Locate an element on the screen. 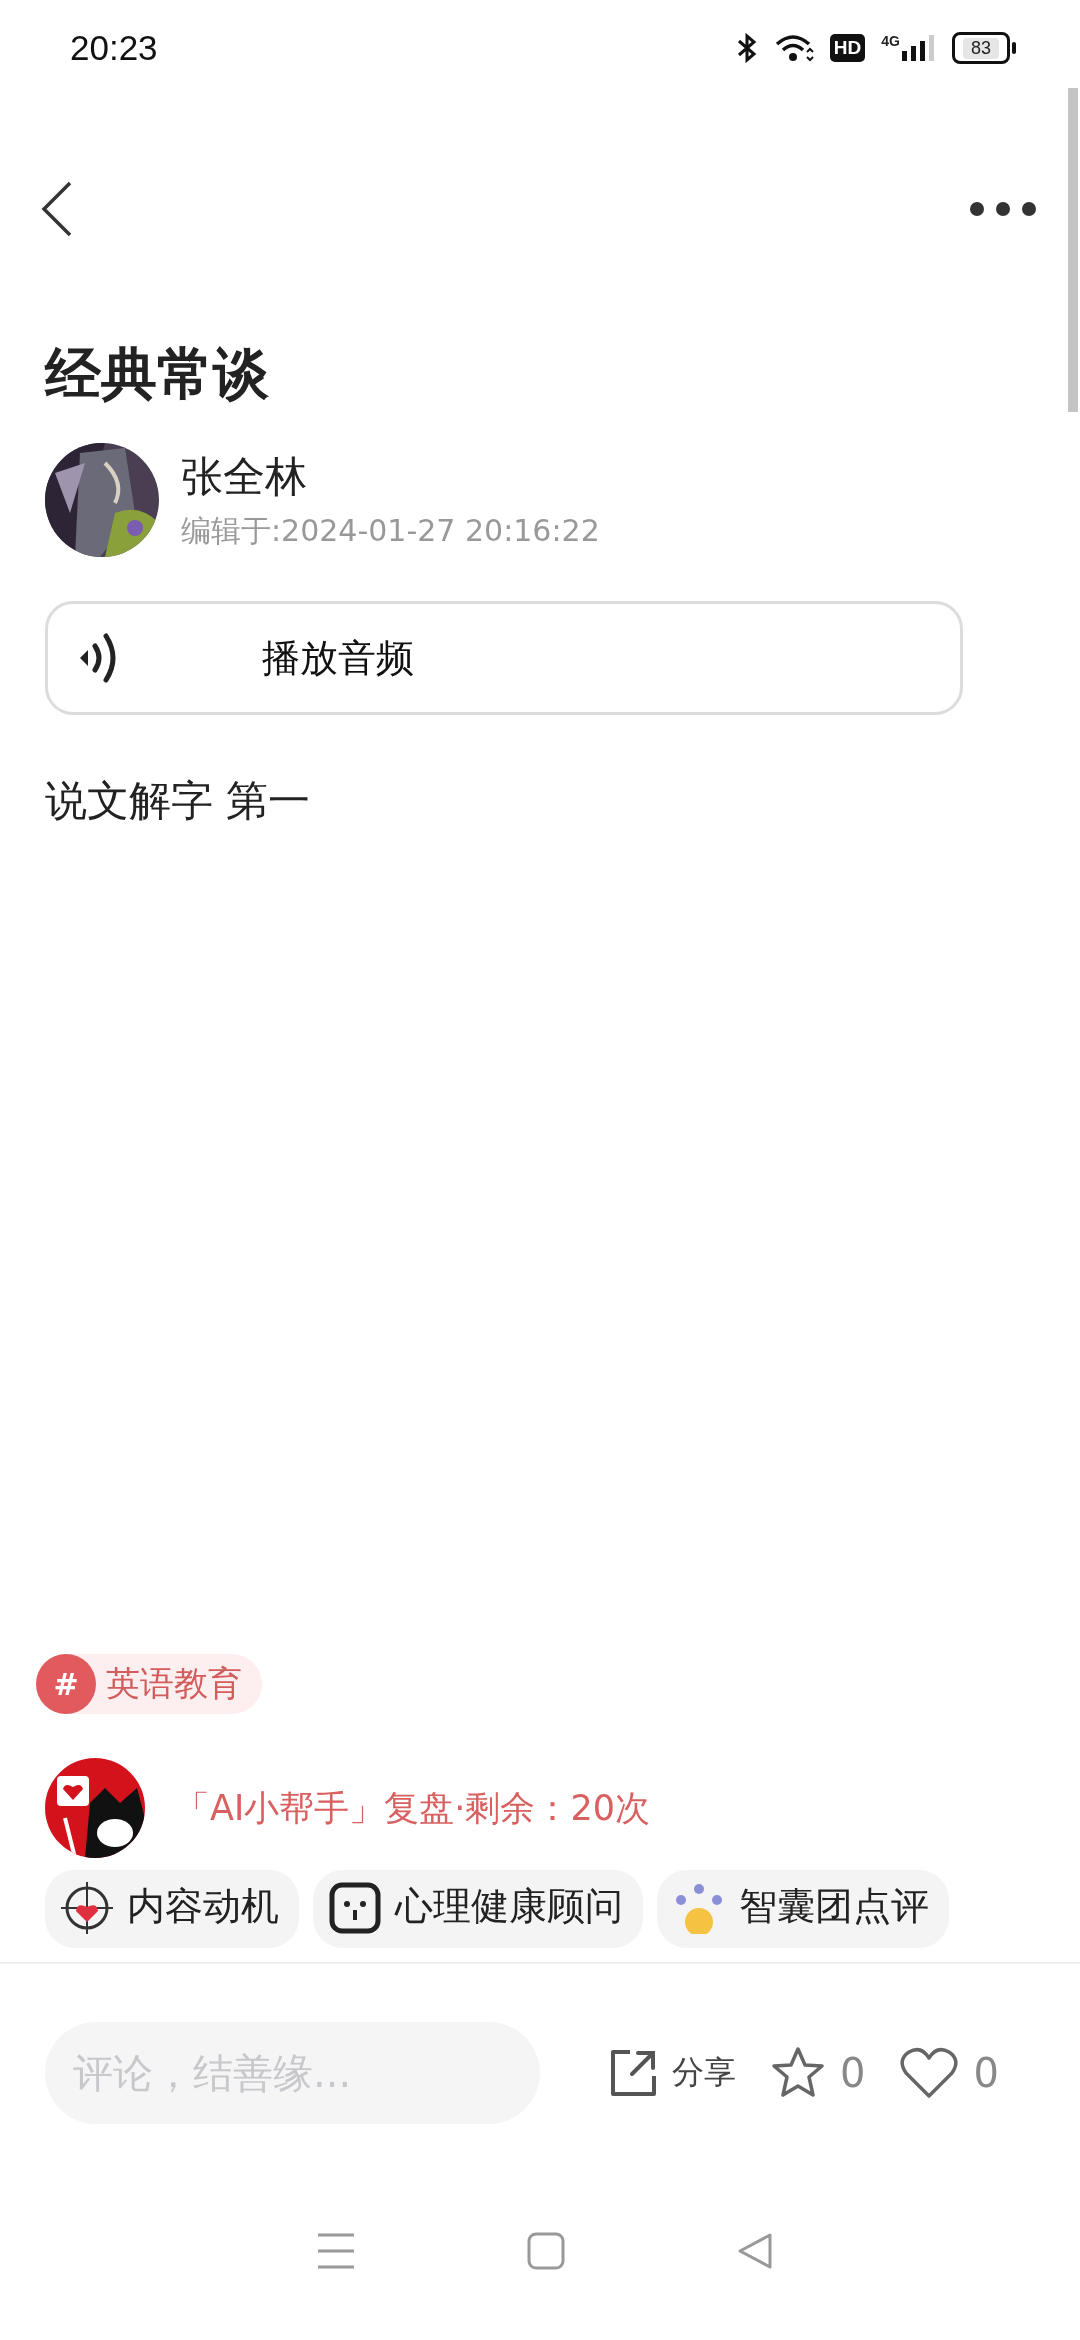  author-name: 张全林 is located at coordinates (244, 476).